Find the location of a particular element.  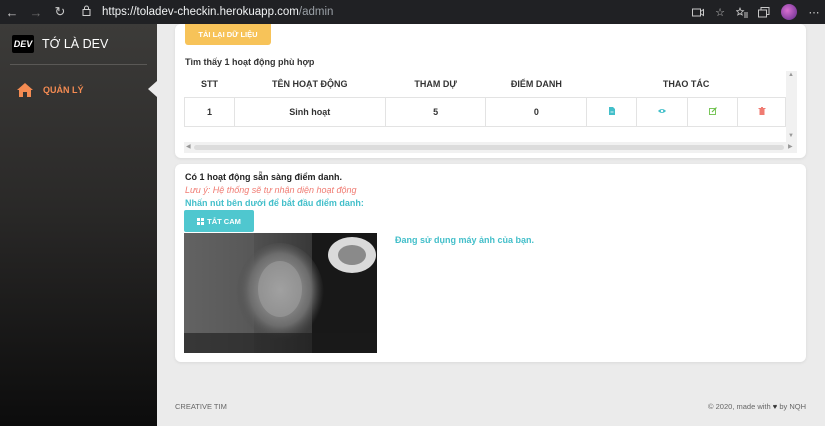

lock-icon is located at coordinates (89, 12).